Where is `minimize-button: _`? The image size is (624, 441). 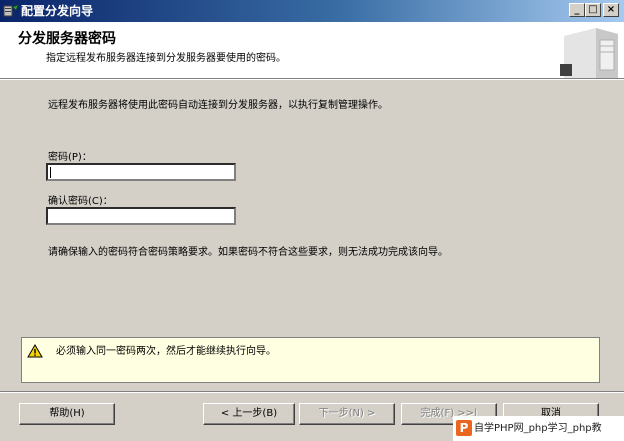 minimize-button: _ is located at coordinates (577, 10).